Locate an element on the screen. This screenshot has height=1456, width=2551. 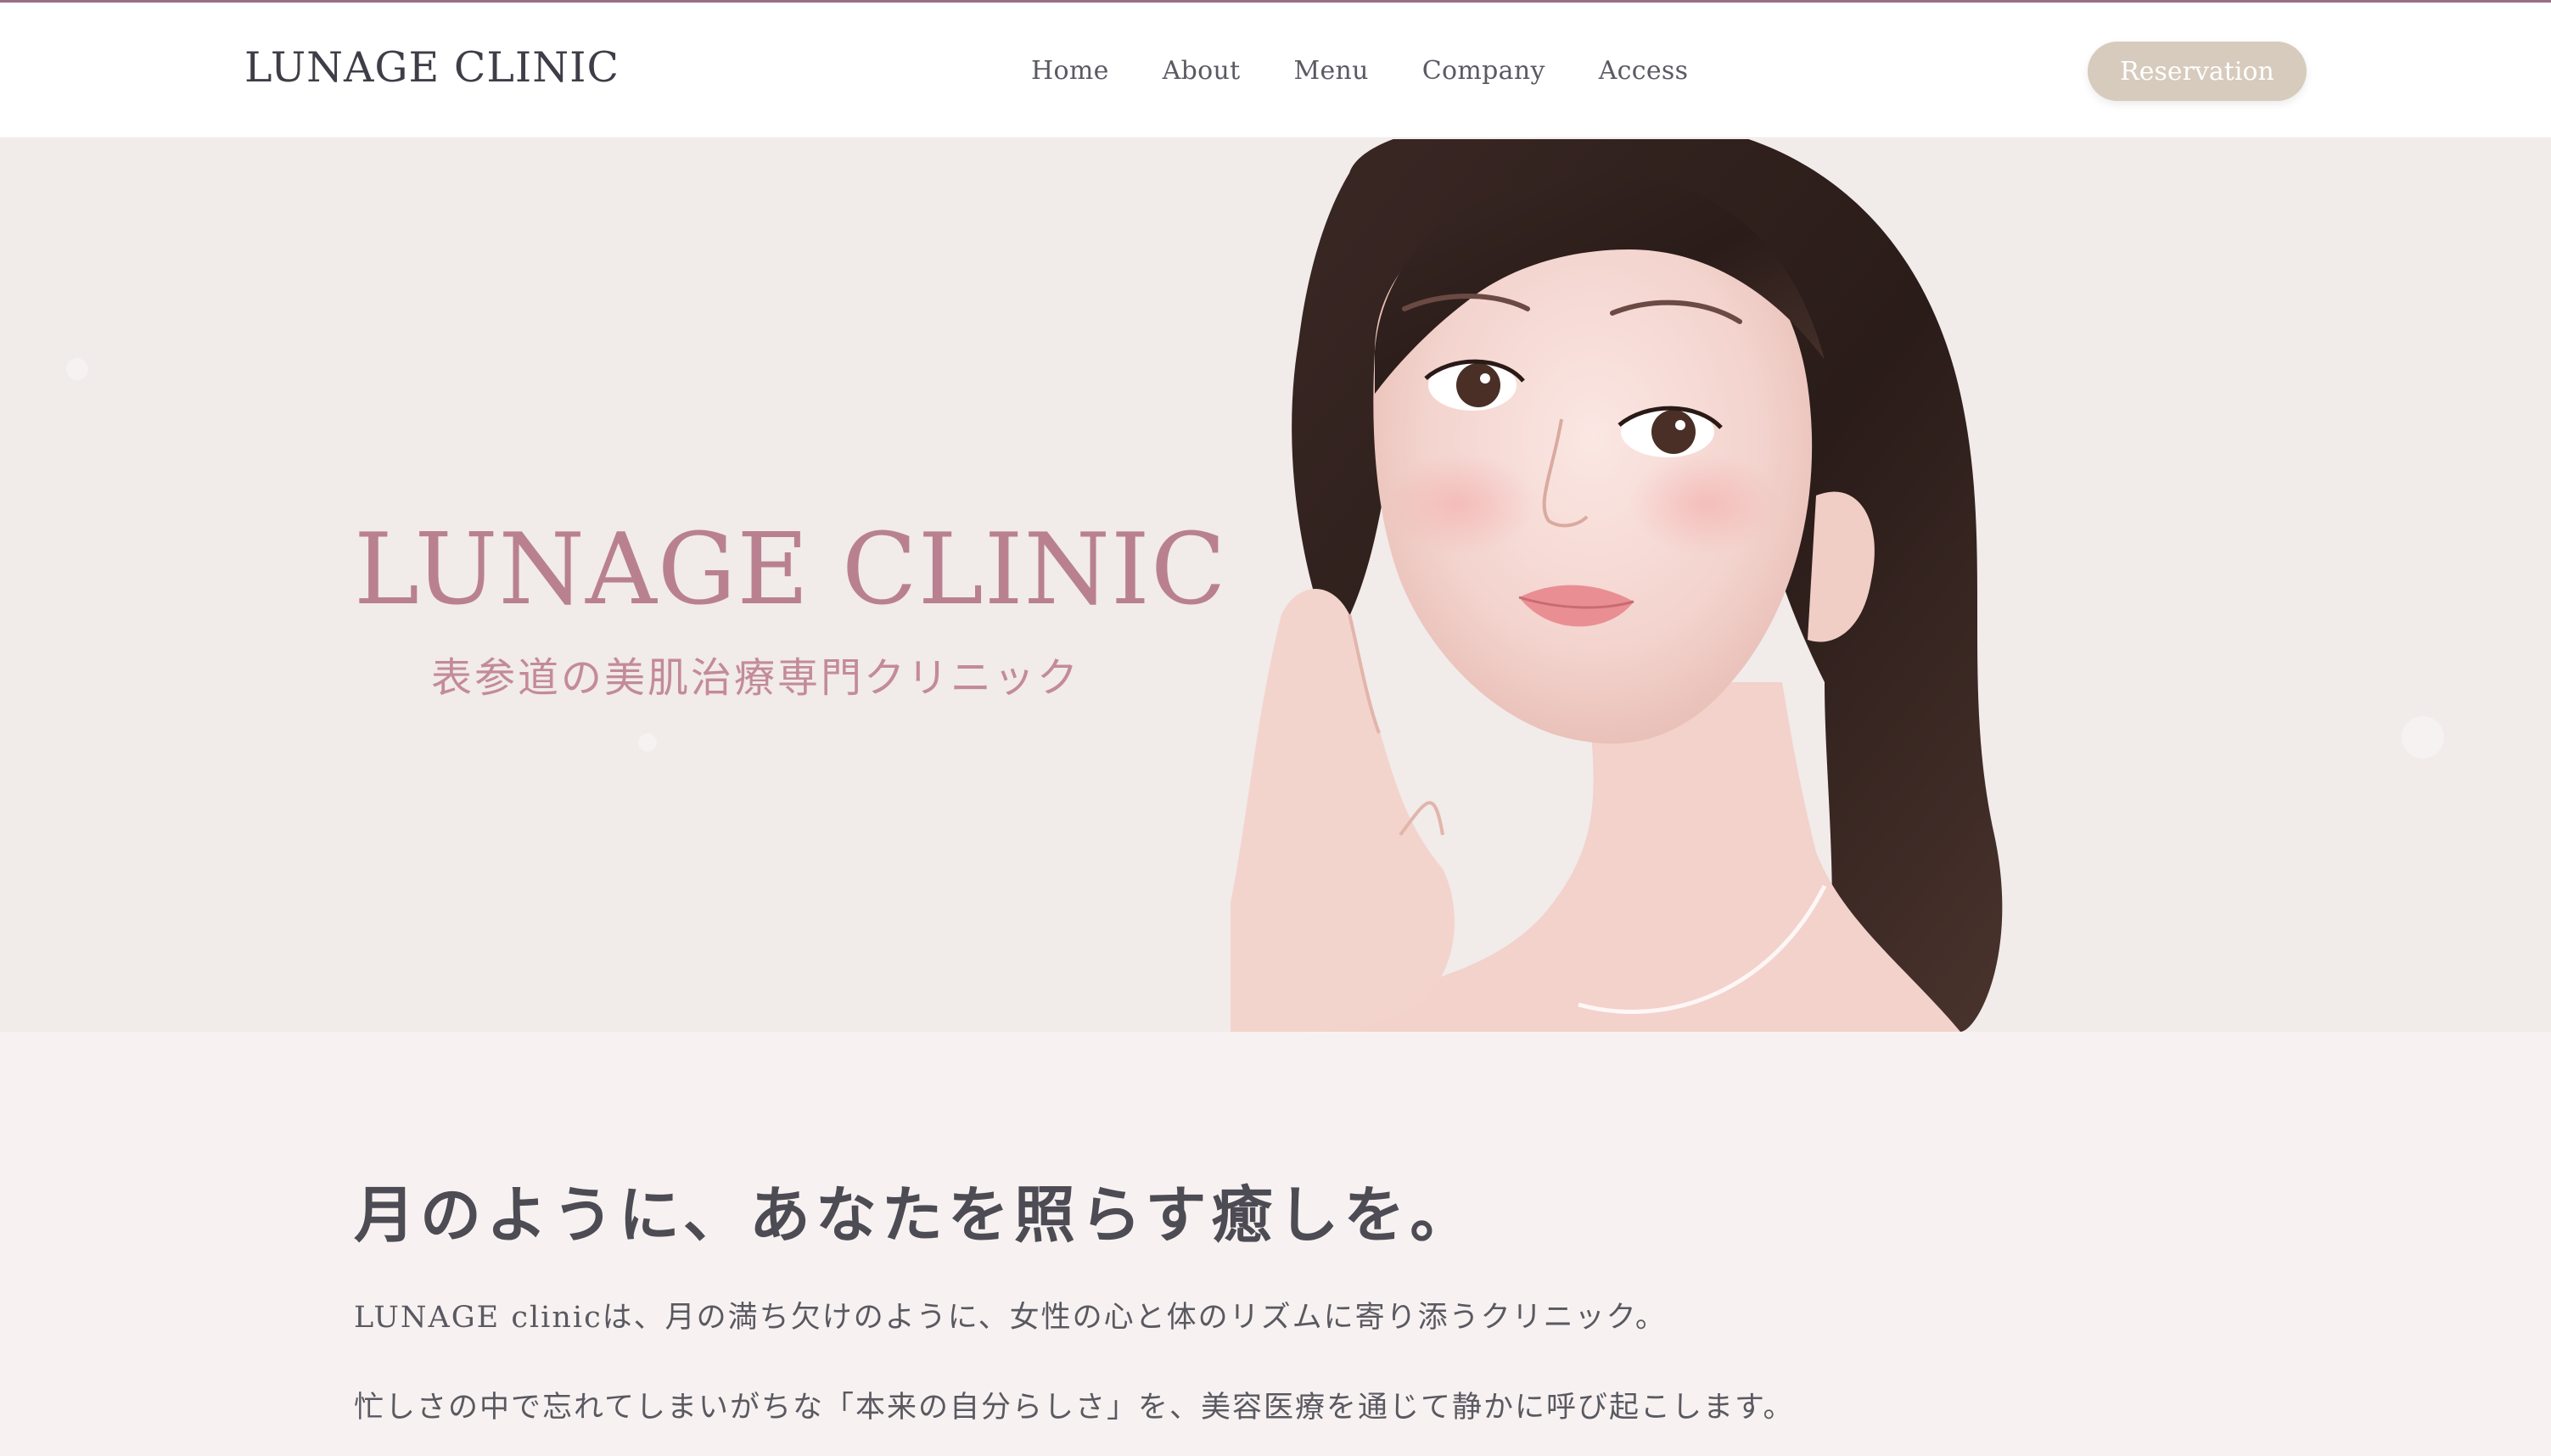
hero-title: LUNAGE CLINIC is located at coordinates (790, 569).